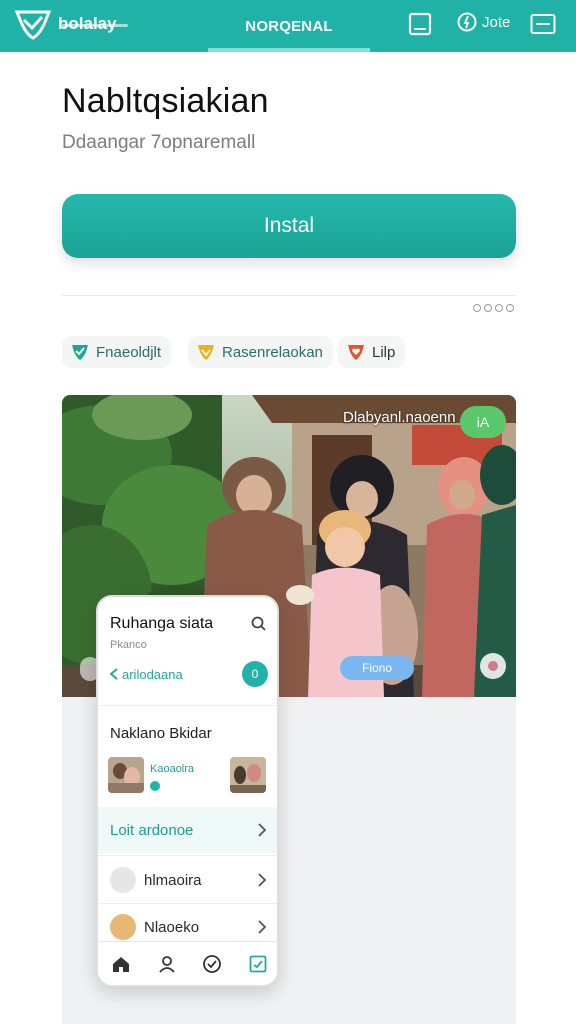 The image size is (576, 1024). What do you see at coordinates (33, 25) in the screenshot?
I see `logo-shield-icon` at bounding box center [33, 25].